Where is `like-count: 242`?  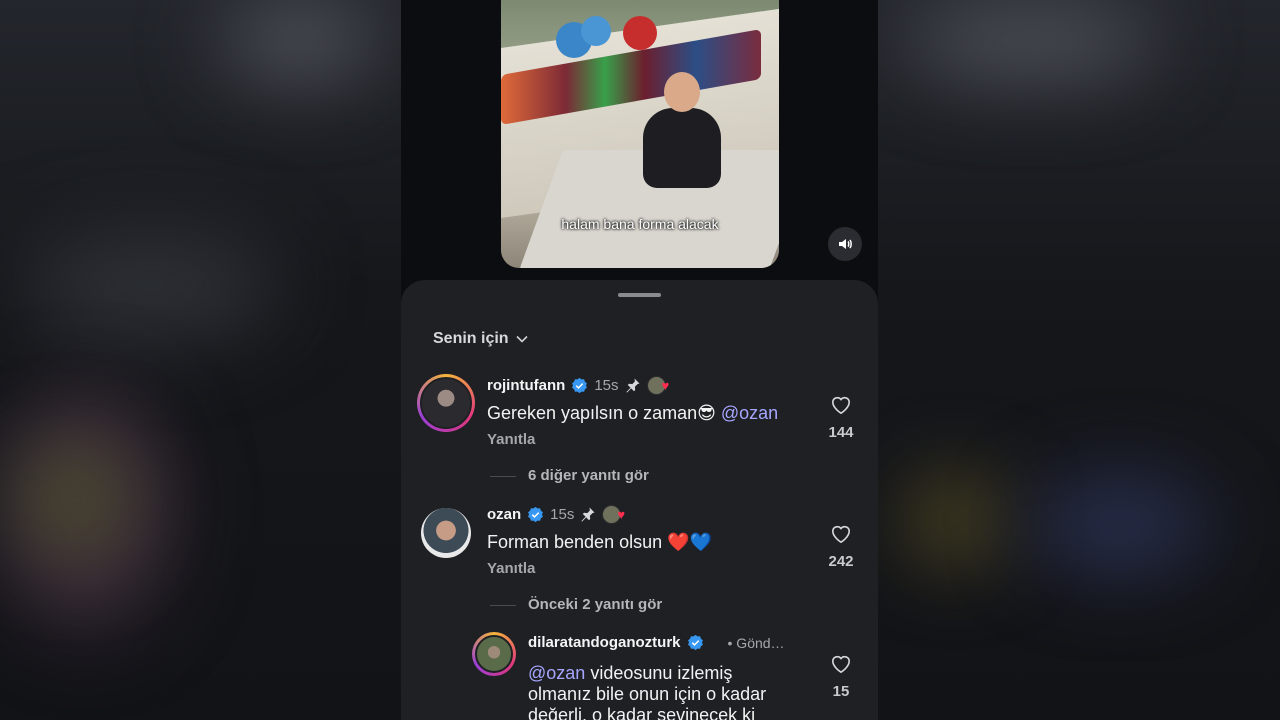 like-count: 242 is located at coordinates (841, 561).